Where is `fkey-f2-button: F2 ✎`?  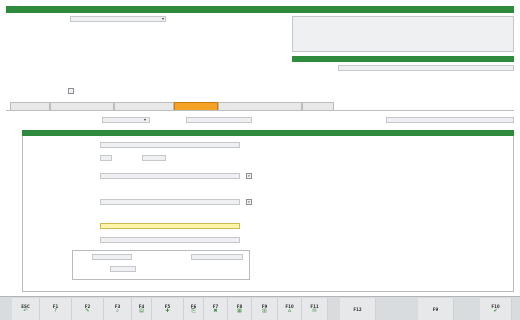 fkey-f2-button: F2 ✎ is located at coordinates (88, 309).